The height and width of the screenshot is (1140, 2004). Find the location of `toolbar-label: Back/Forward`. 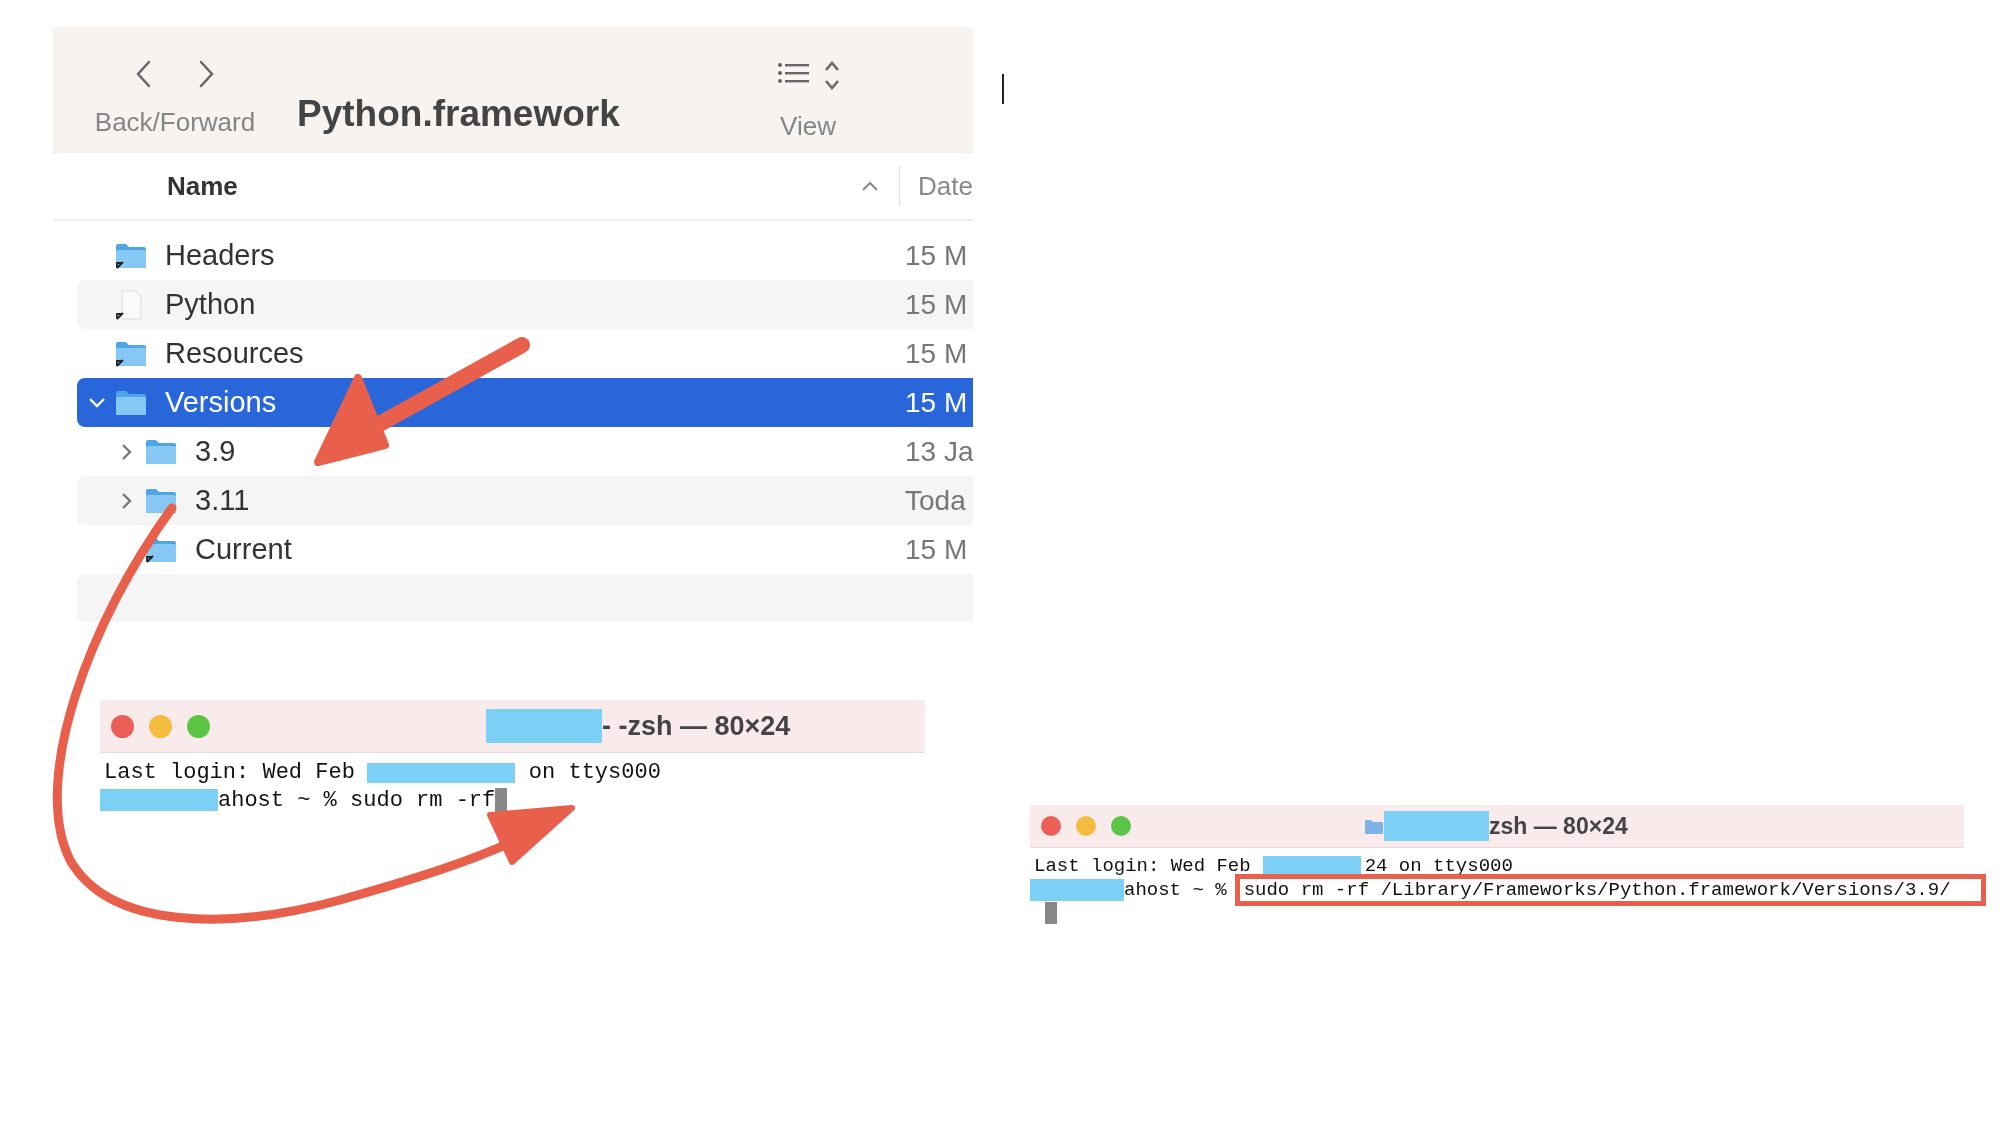

toolbar-label: Back/Forward is located at coordinates (175, 122).